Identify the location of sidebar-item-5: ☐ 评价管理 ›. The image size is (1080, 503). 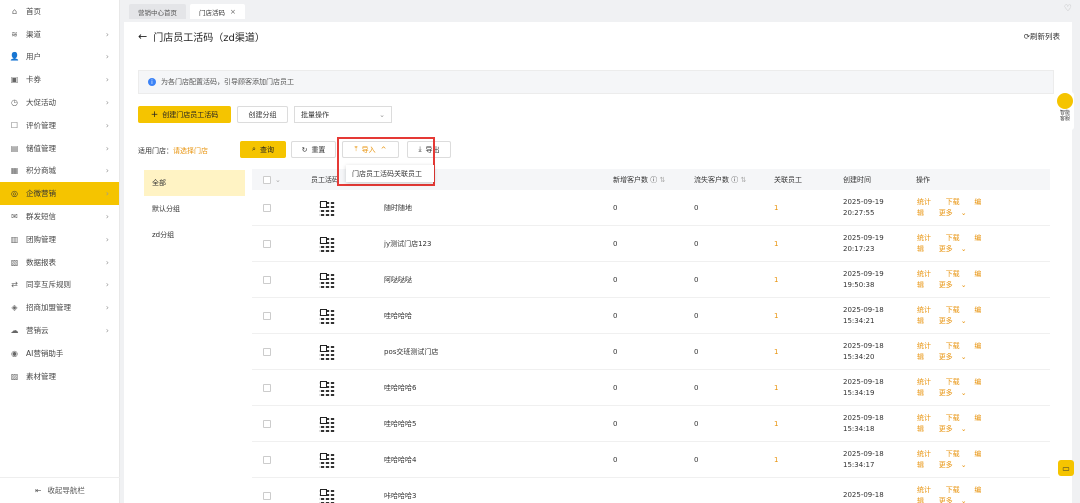
(59, 125).